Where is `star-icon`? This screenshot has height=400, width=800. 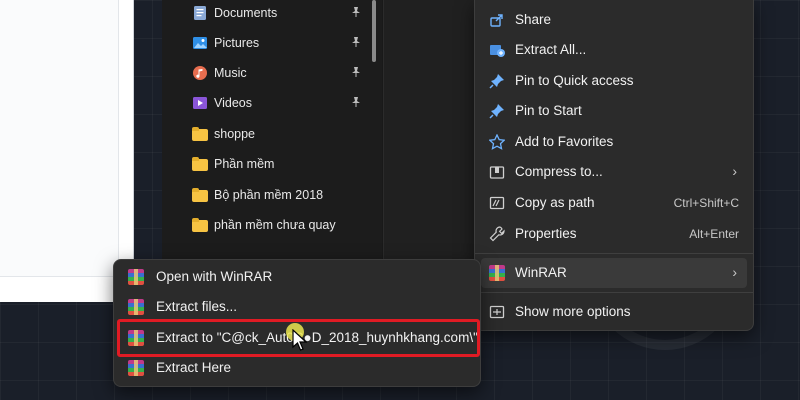 star-icon is located at coordinates (497, 141).